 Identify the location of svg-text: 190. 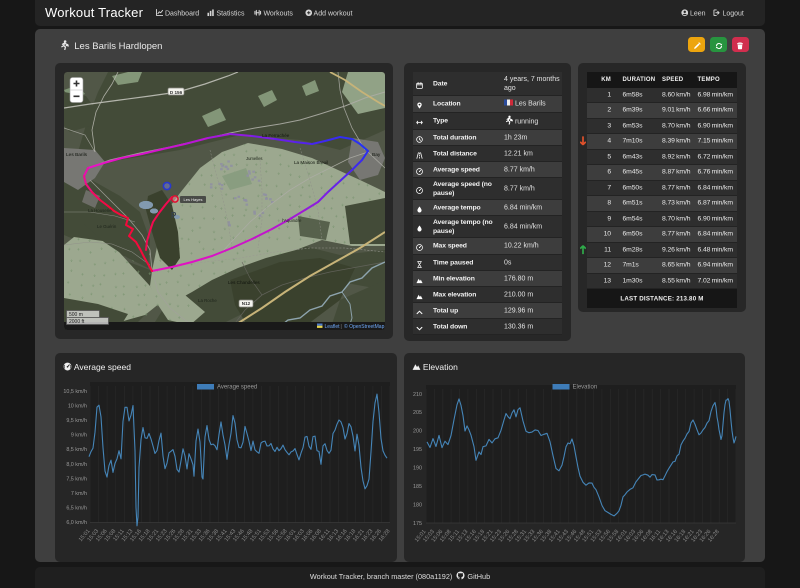
(417, 469).